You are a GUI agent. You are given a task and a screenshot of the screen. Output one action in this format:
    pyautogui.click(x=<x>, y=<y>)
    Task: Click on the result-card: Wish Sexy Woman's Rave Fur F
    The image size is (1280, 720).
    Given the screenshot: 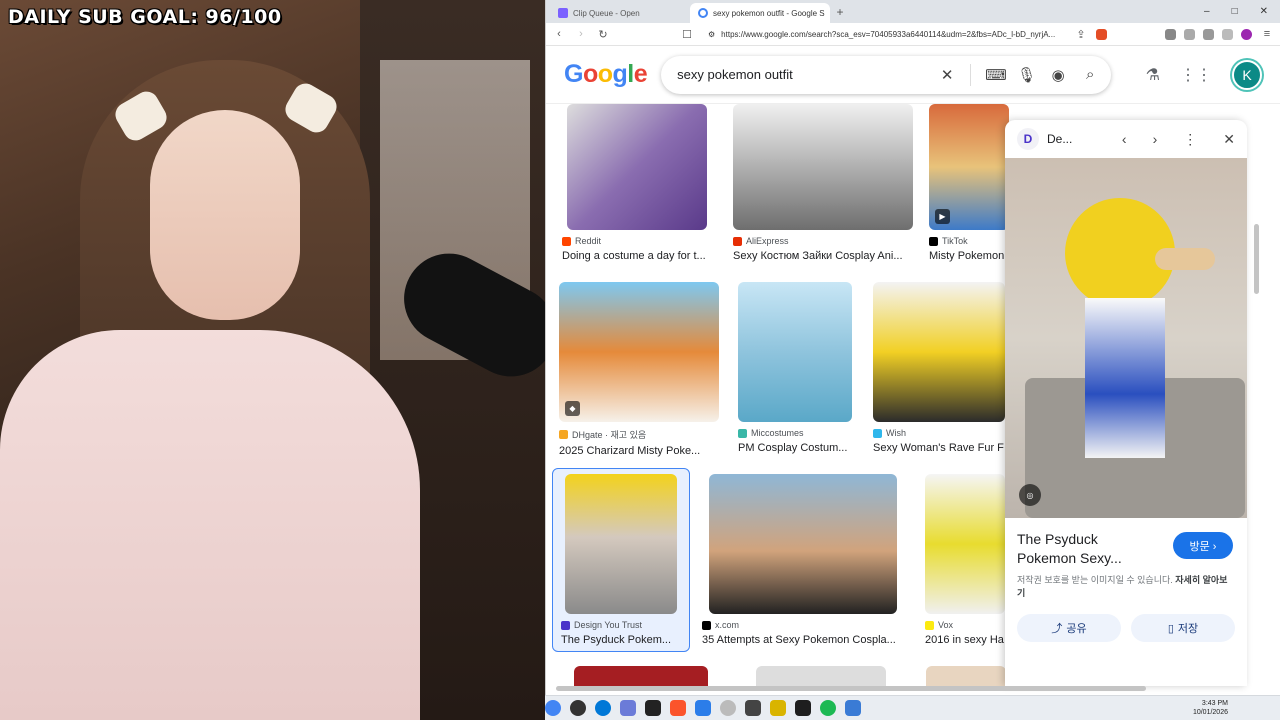 What is the action you would take?
    pyautogui.click(x=939, y=368)
    